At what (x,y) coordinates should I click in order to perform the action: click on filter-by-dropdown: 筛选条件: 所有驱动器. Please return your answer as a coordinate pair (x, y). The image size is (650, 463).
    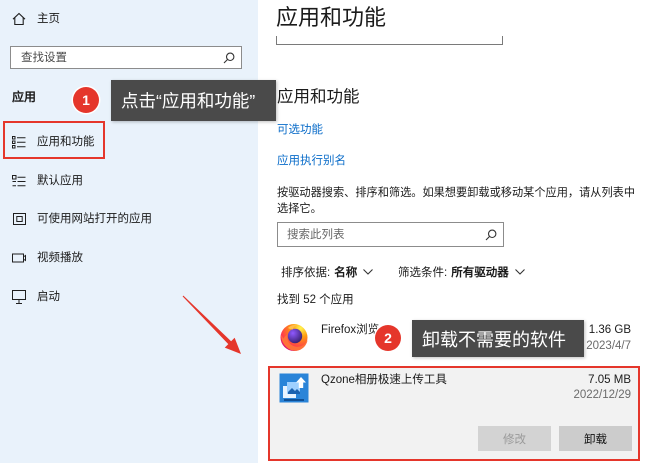
    Looking at the image, I should click on (461, 272).